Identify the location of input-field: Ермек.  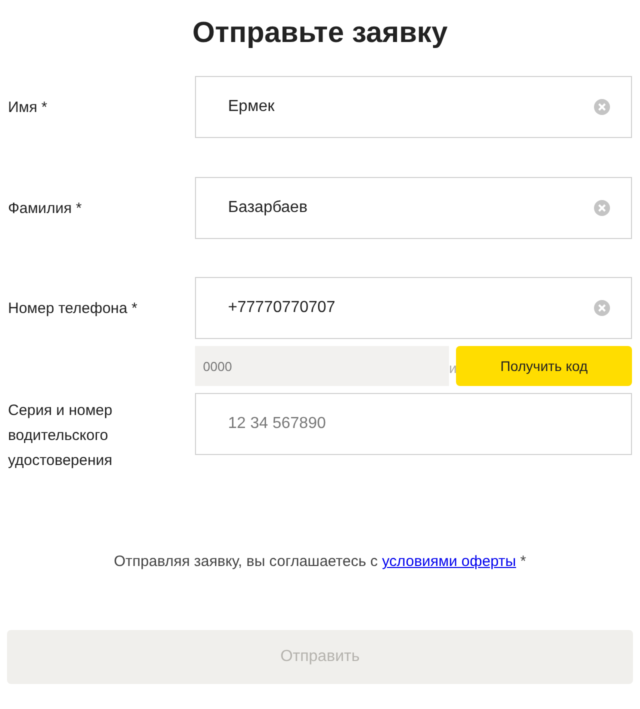
(413, 107).